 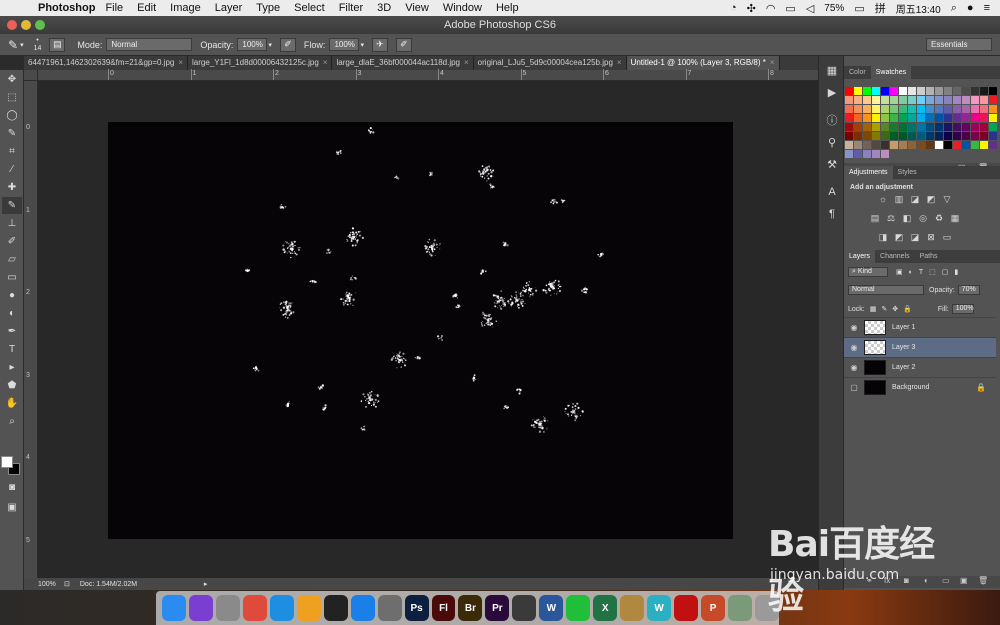 What do you see at coordinates (524, 608) in the screenshot?
I see `quicktime-icon` at bounding box center [524, 608].